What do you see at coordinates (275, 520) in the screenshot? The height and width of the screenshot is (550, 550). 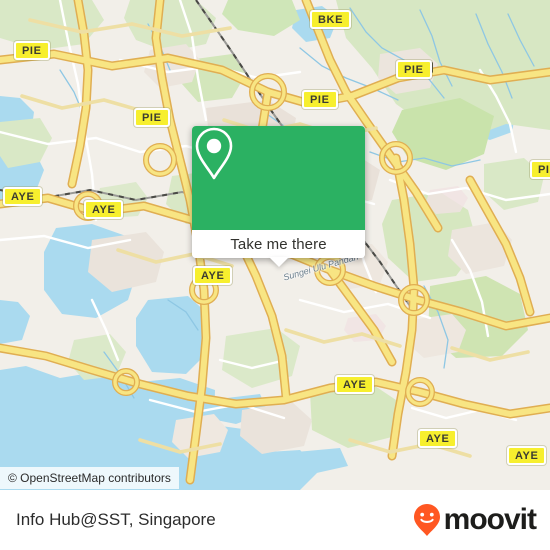 I see `footer-bar: Info Hub@SST, Singapore moovit` at bounding box center [275, 520].